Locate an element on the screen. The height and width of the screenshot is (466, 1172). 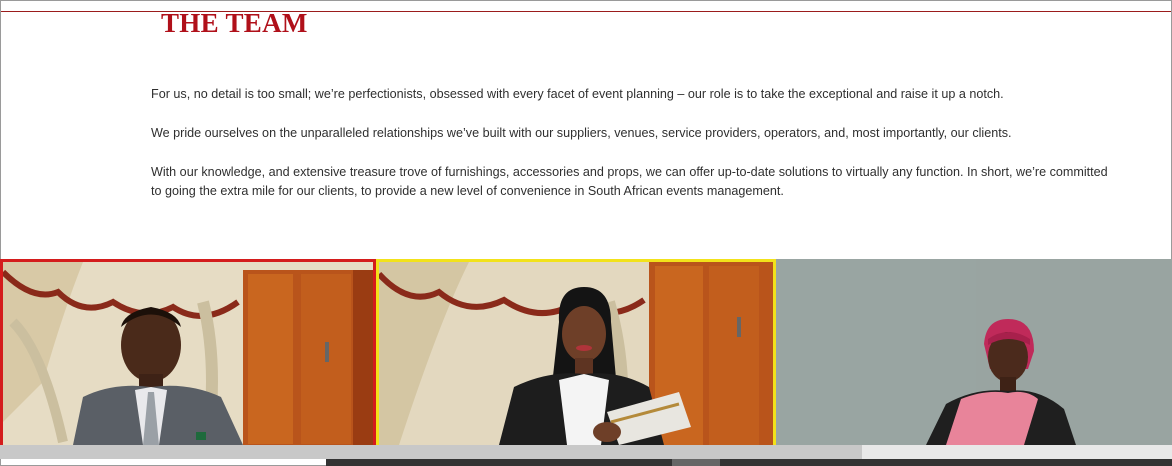
woman-in-pink-headwrap-photo is located at coordinates (974, 352).